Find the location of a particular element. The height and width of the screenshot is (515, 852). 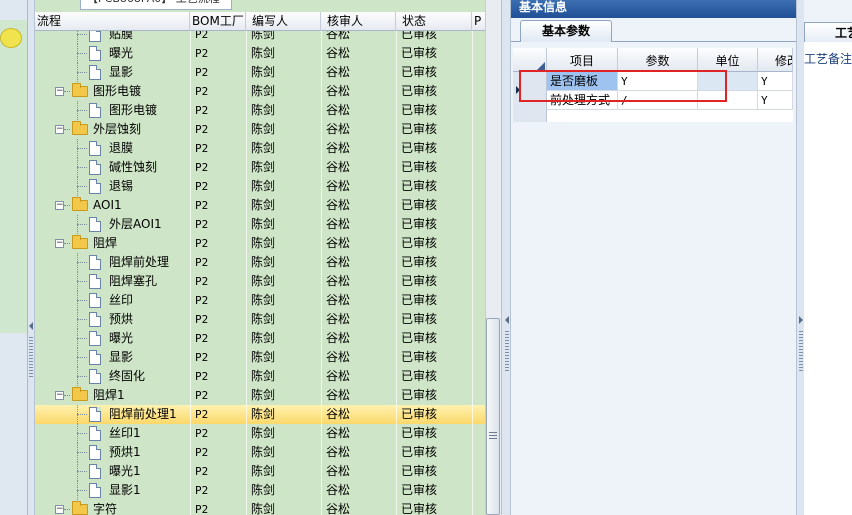

tree-node-label: 退膜 is located at coordinates (121, 148).